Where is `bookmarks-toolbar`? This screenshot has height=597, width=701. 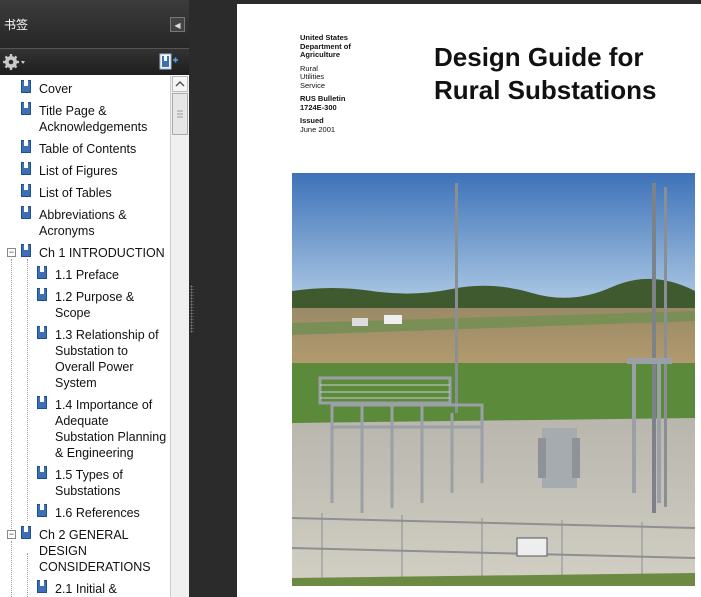
bookmarks-toolbar is located at coordinates (94, 62).